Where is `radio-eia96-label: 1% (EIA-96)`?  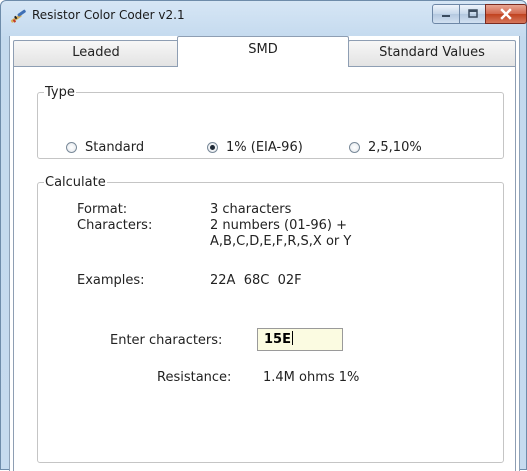
radio-eia96-label: 1% (EIA-96) is located at coordinates (264, 147).